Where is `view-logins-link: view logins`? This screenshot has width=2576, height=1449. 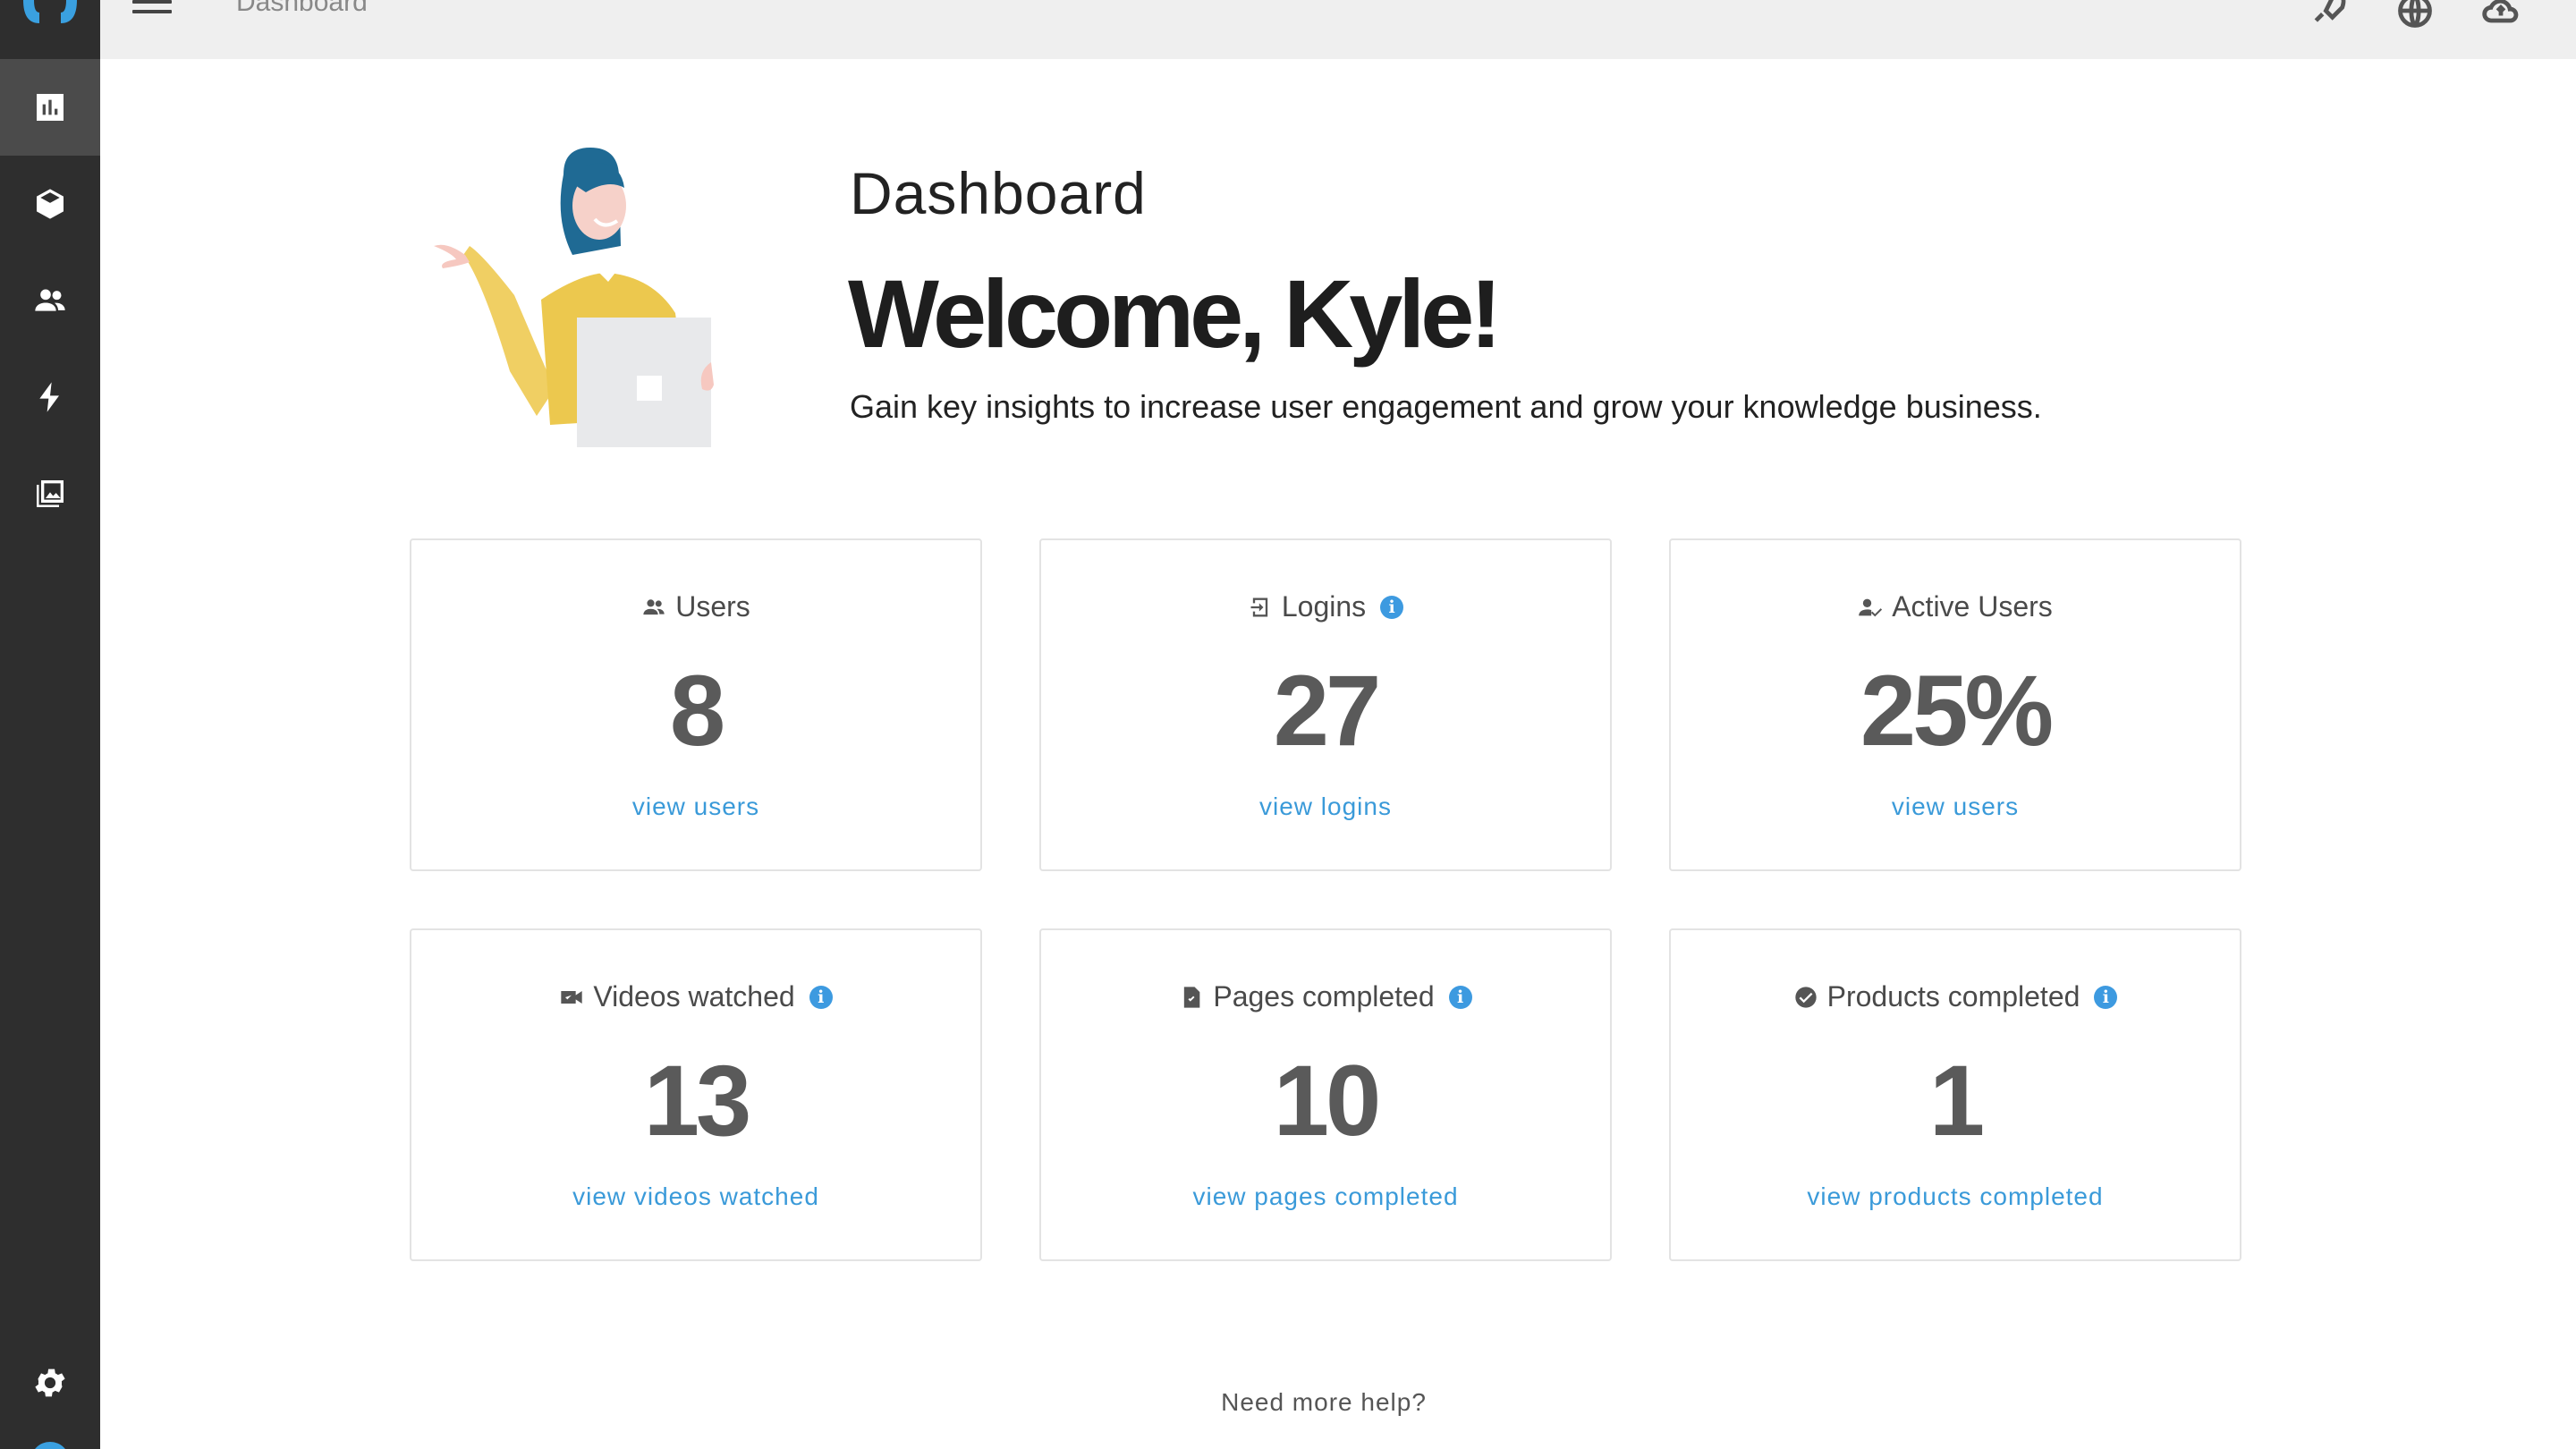 view-logins-link: view logins is located at coordinates (1325, 806).